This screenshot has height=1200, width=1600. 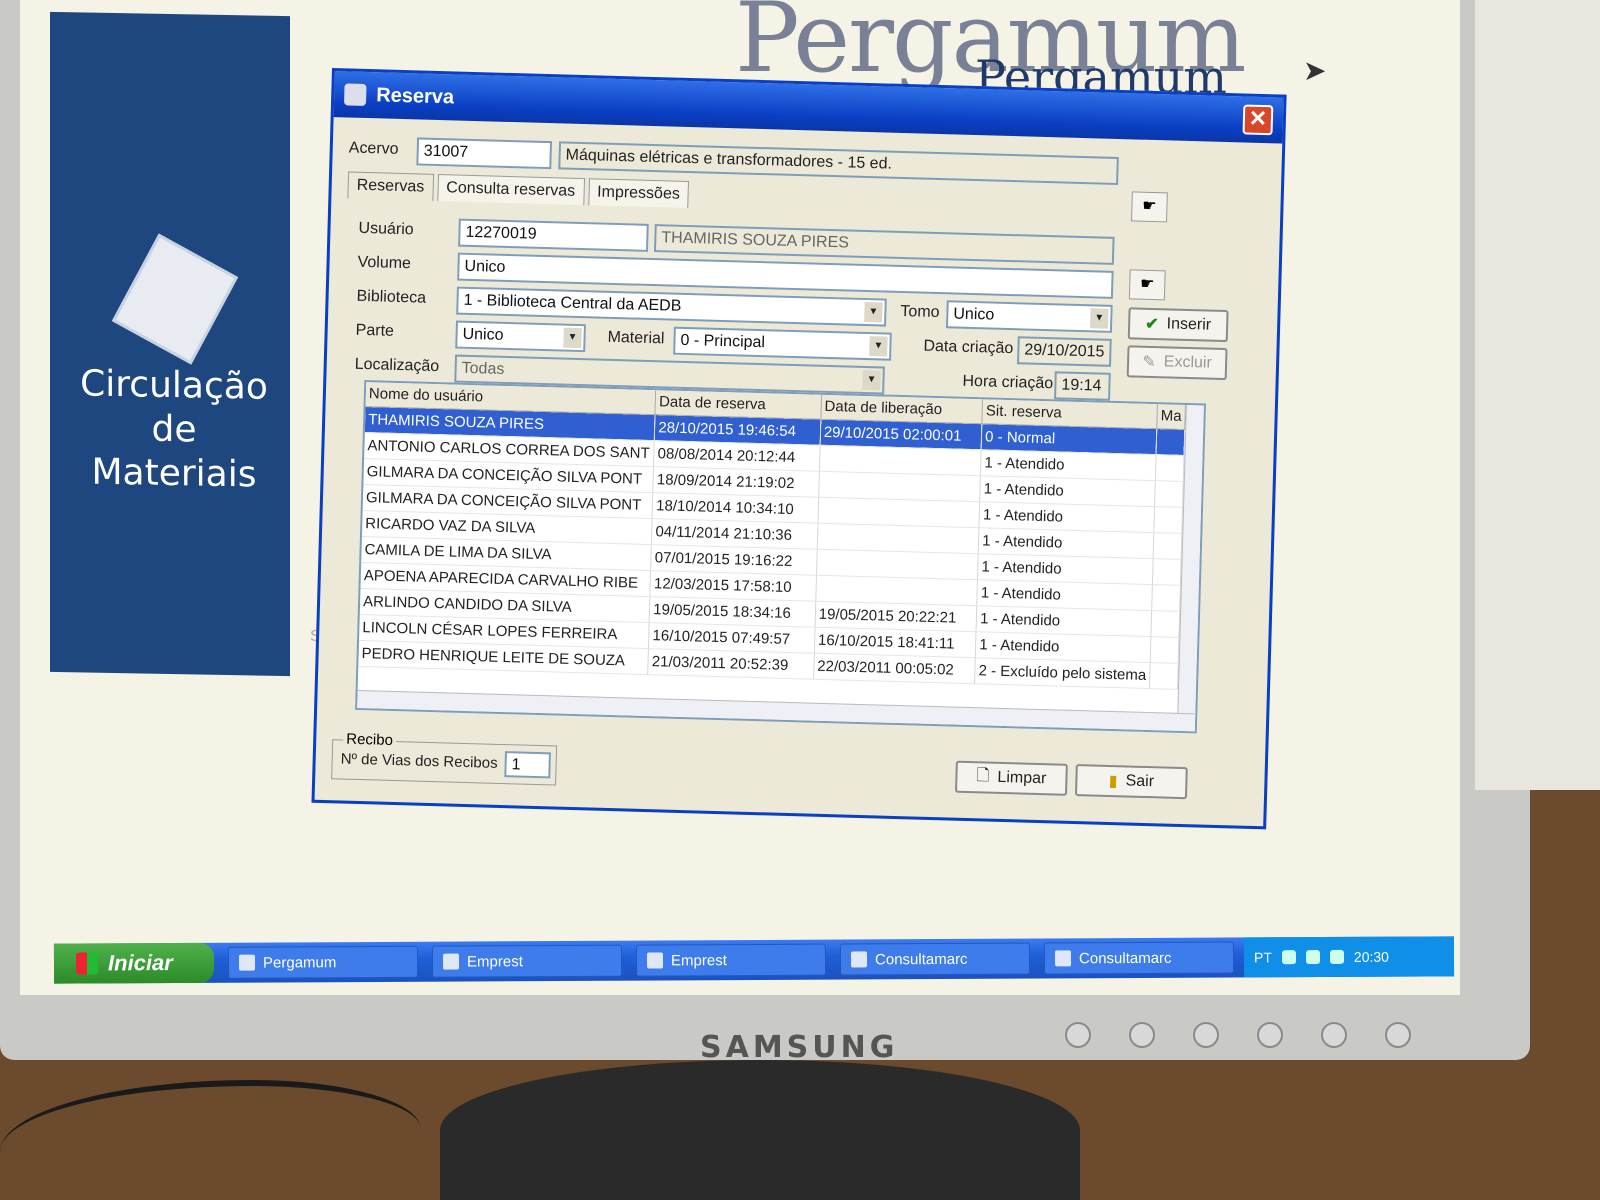 What do you see at coordinates (1147, 285) in the screenshot?
I see `search-user-icon: ☛` at bounding box center [1147, 285].